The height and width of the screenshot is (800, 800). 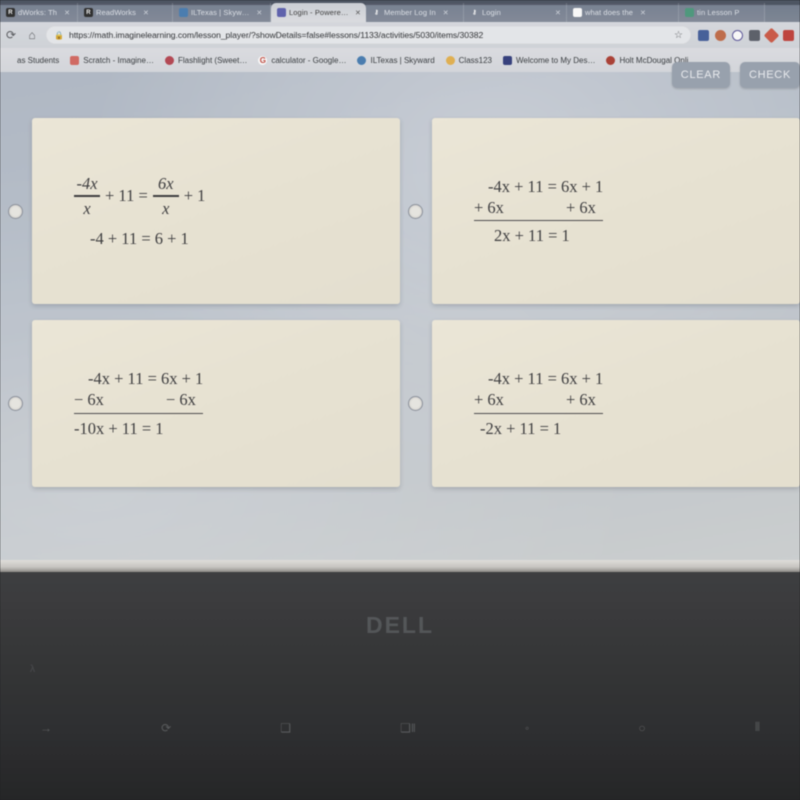 I want to click on scratch-icon, so click(x=75, y=60).